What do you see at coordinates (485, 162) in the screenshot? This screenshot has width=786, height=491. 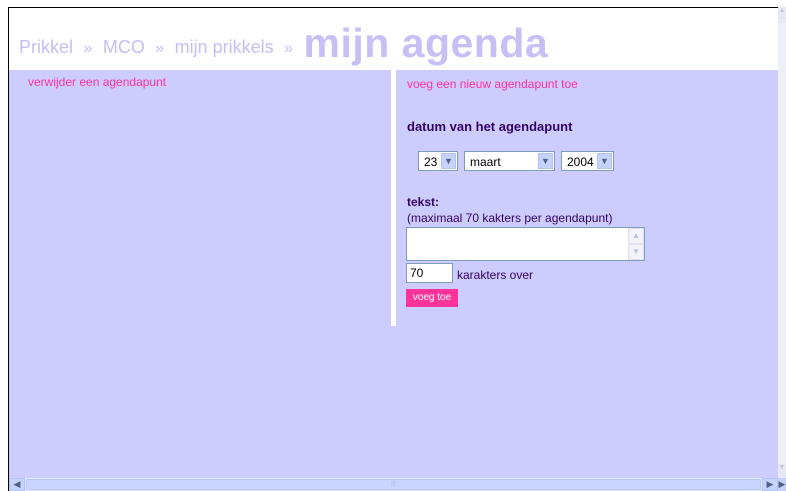 I see `month-select-value: maart` at bounding box center [485, 162].